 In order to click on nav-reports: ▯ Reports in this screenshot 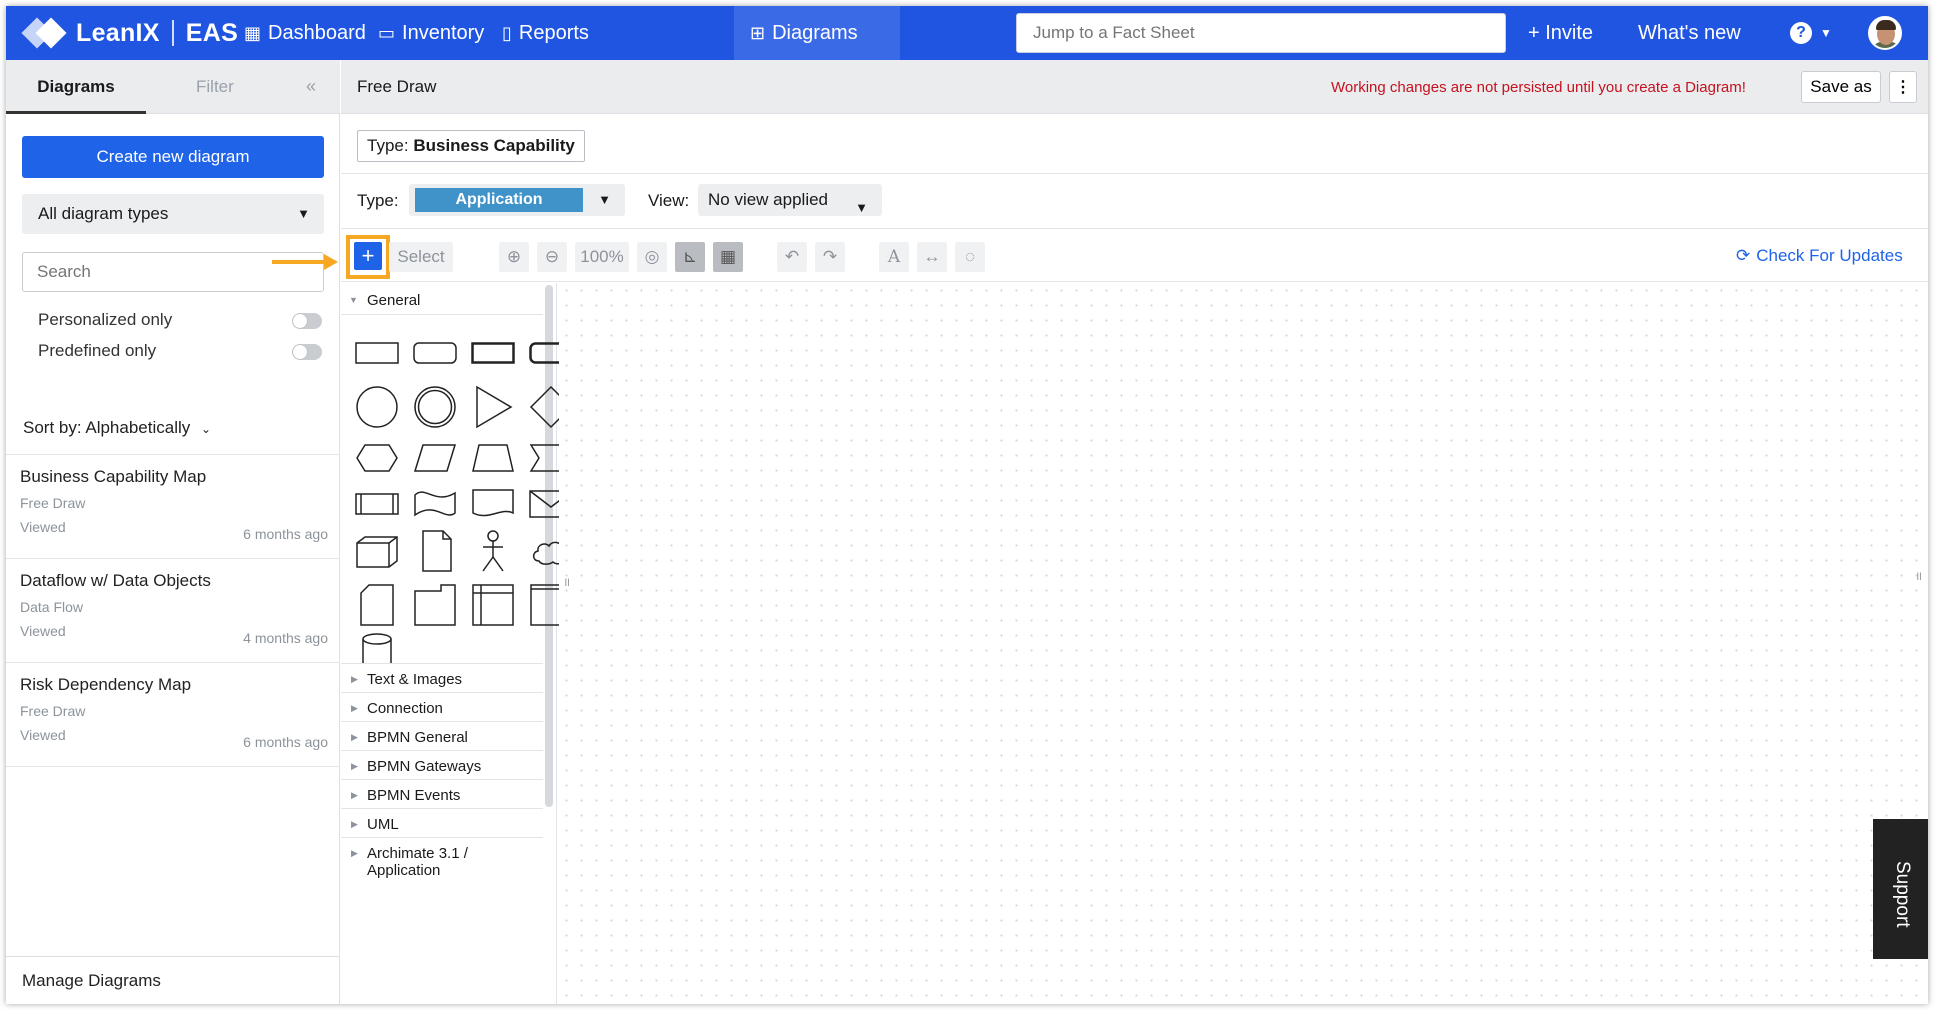, I will do `click(545, 33)`.